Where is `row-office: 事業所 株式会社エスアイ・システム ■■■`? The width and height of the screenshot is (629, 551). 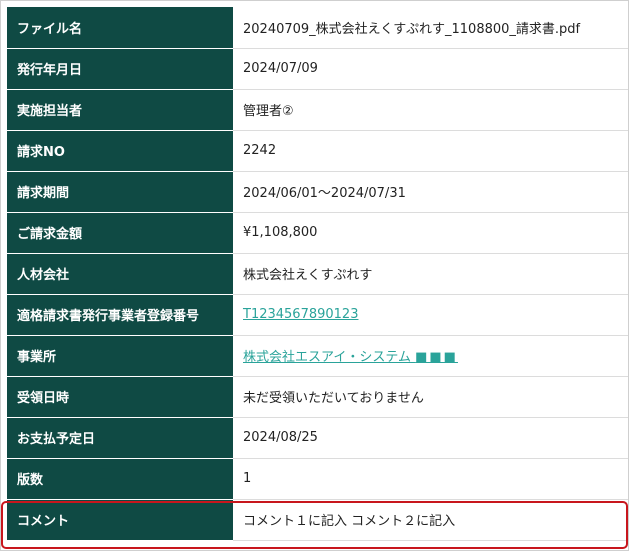 row-office: 事業所 株式会社エスアイ・システム ■■■ is located at coordinates (317, 356).